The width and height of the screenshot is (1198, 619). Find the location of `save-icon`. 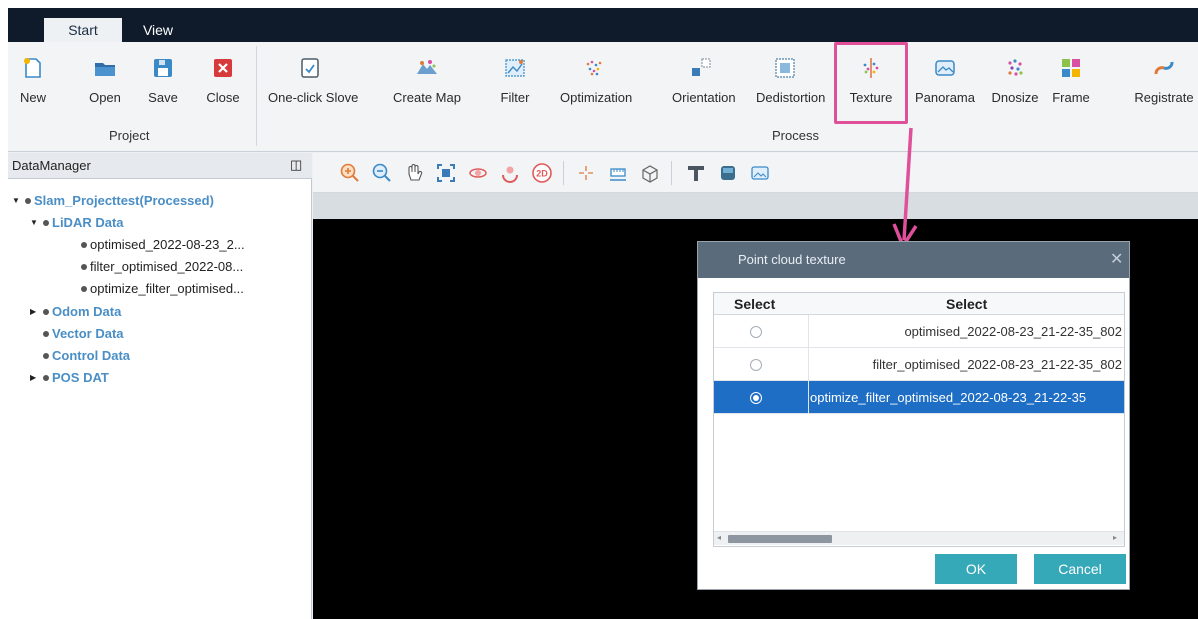

save-icon is located at coordinates (163, 68).